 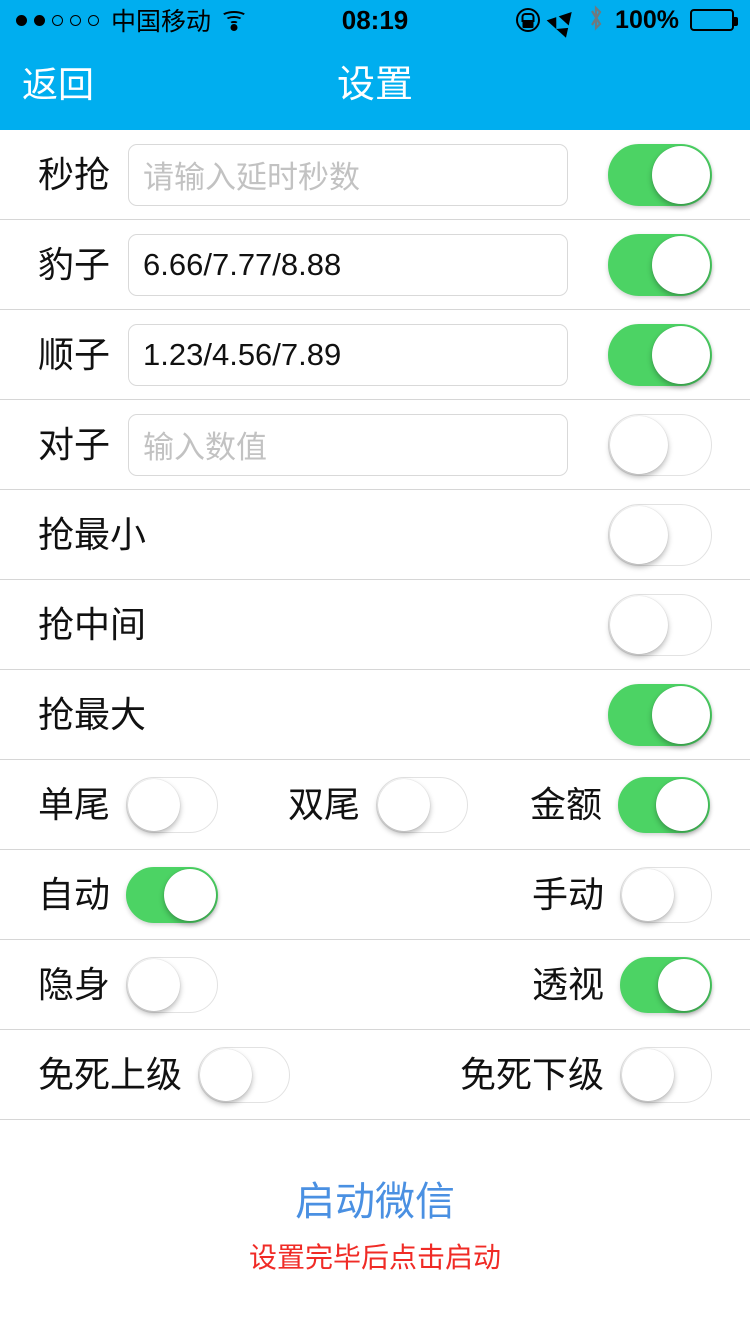 I want to click on toggle-mianxi-xiaji, so click(x=666, y=1074).